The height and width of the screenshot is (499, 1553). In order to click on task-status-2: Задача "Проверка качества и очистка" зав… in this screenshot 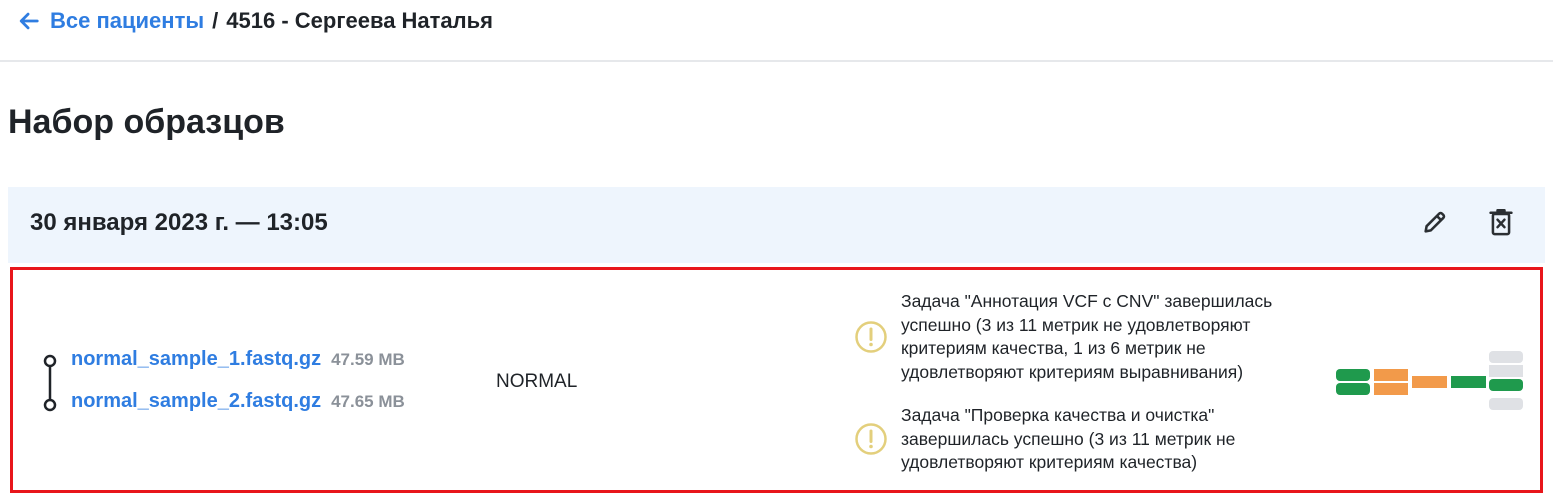, I will do `click(1077, 439)`.